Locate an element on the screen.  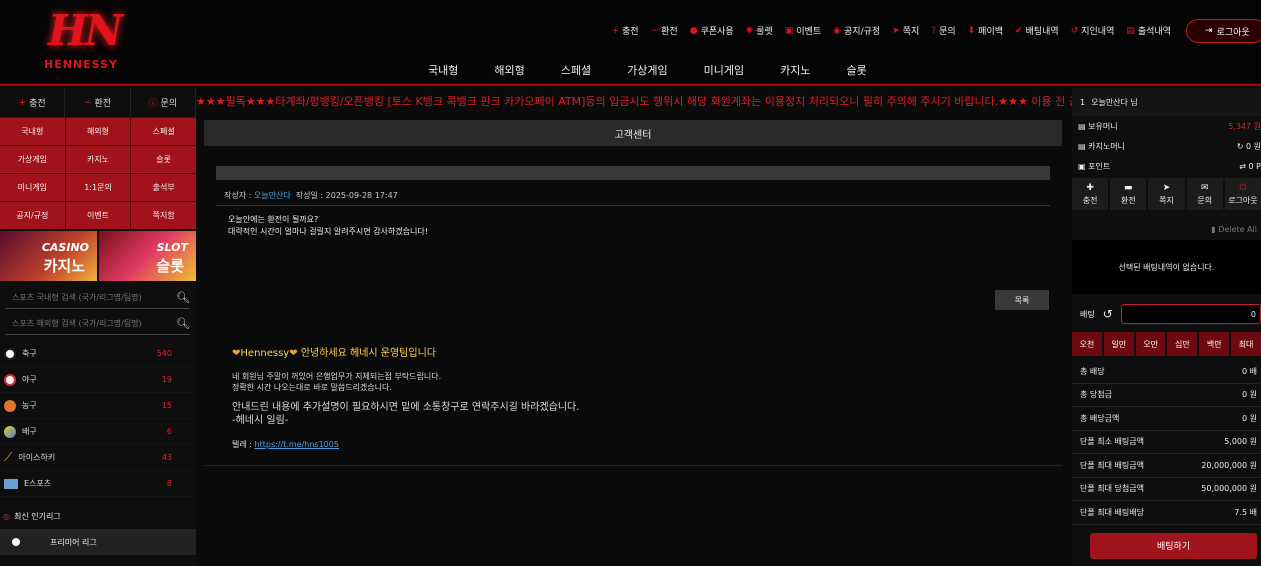
sport-item-volleyball: 배구 6 is located at coordinates (98, 432).